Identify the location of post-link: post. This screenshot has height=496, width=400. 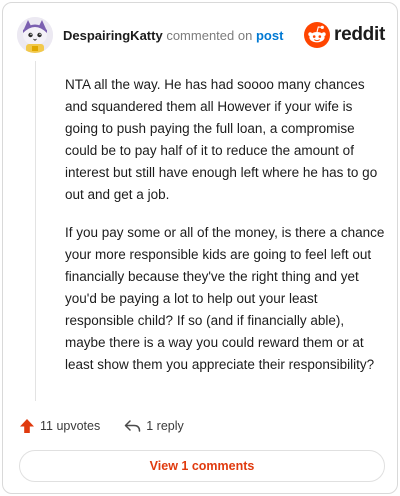
(269, 35).